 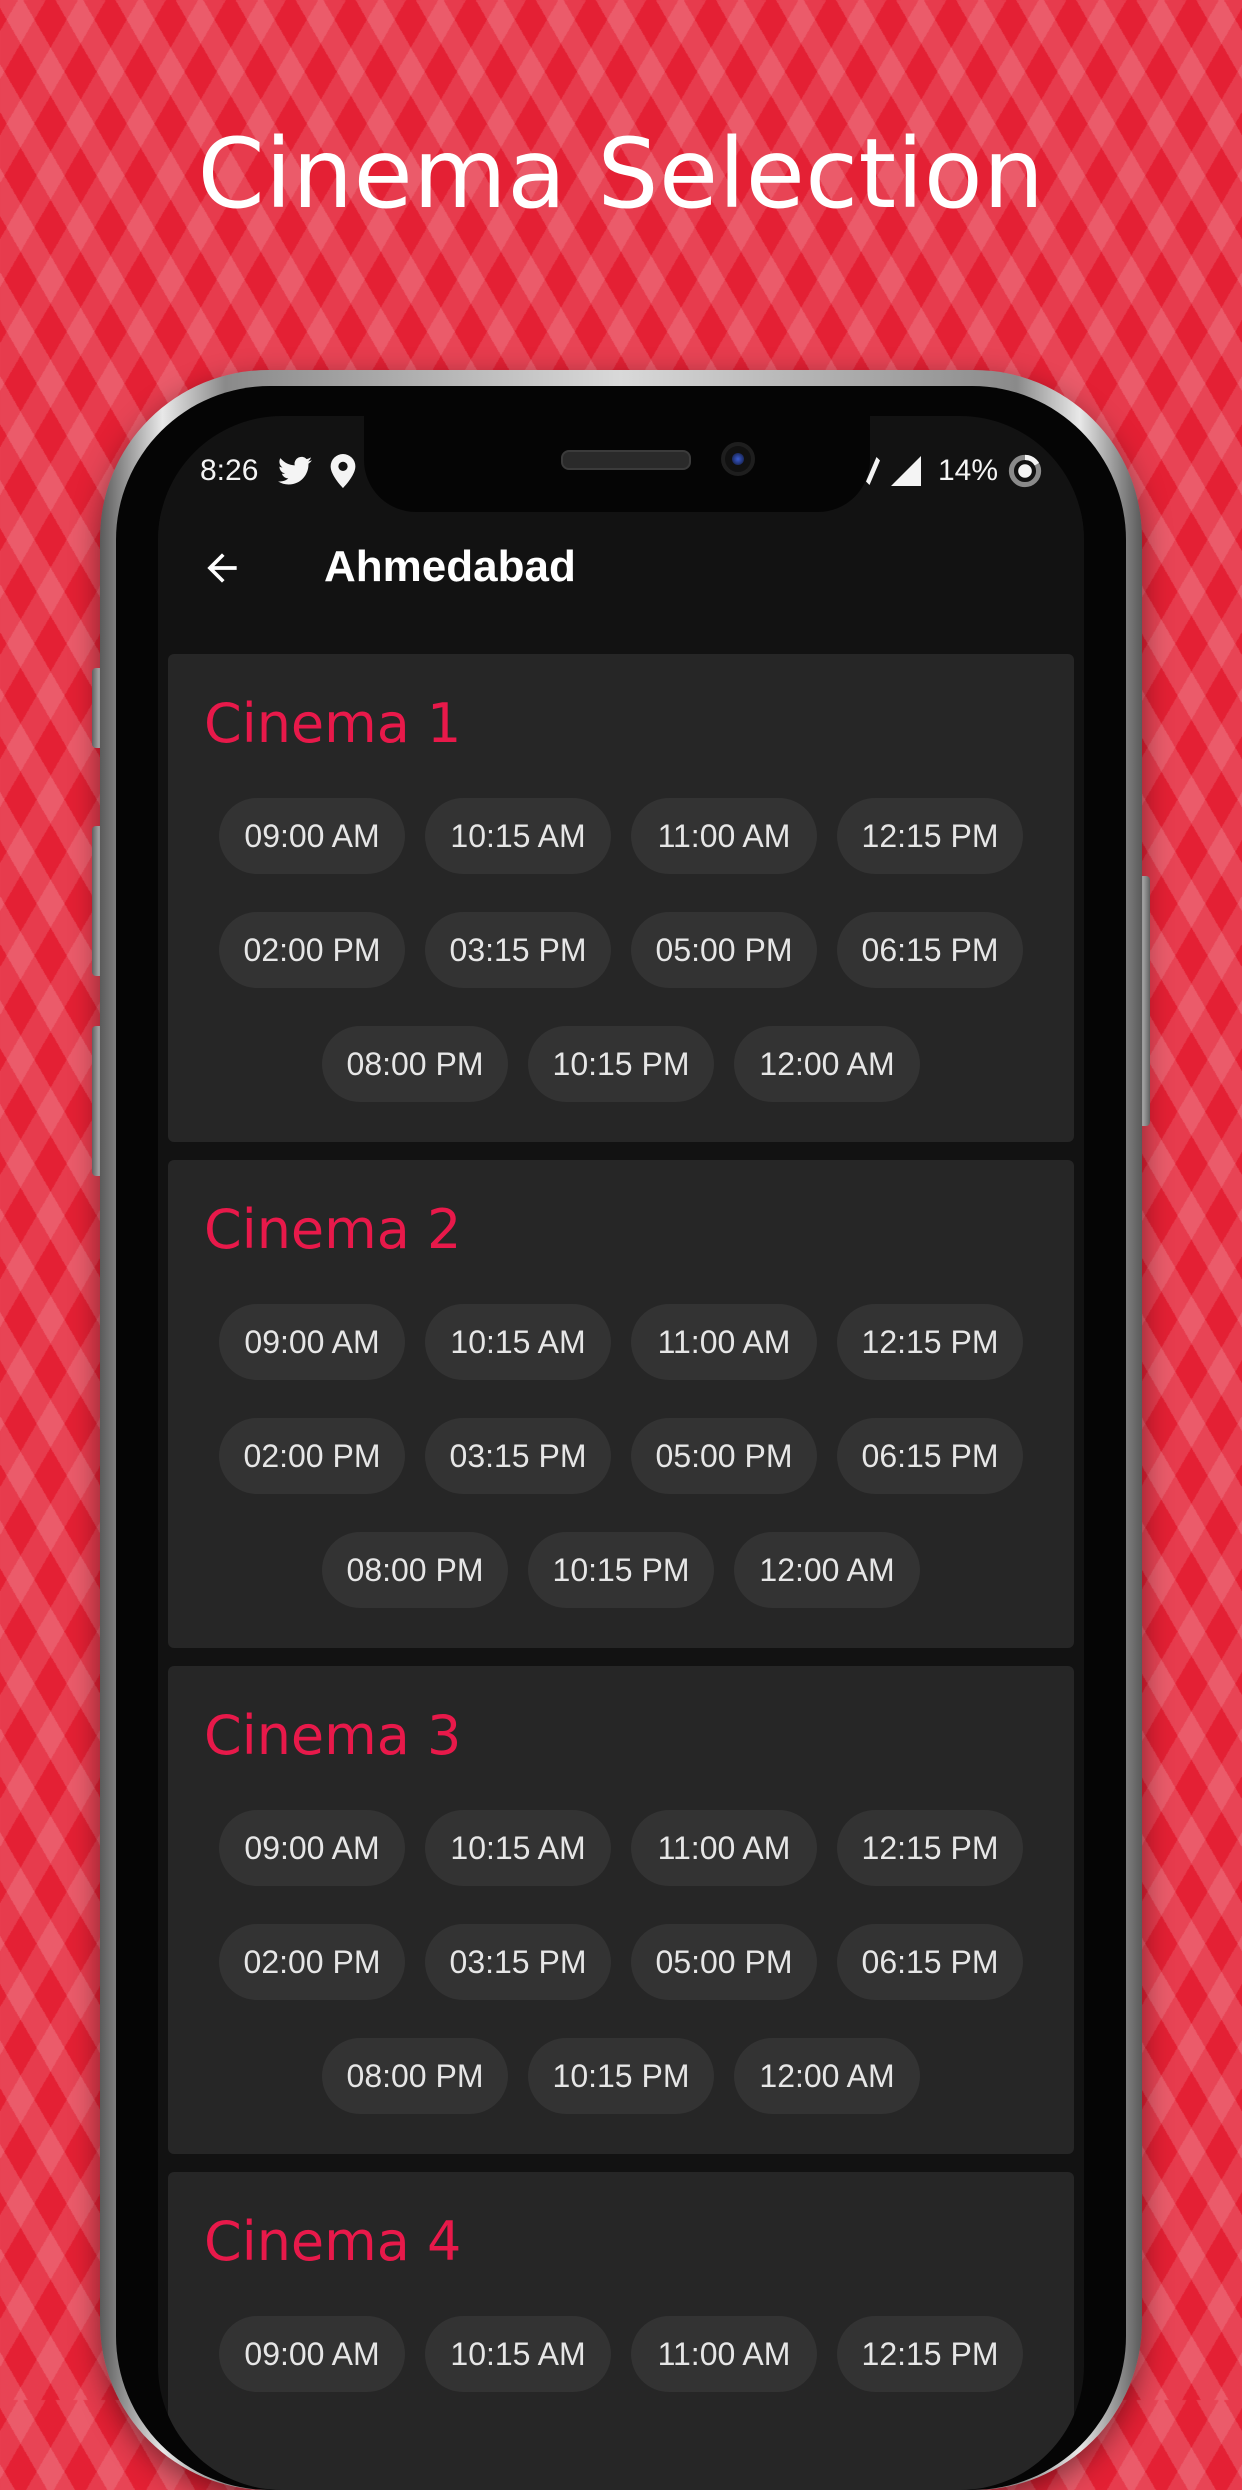 What do you see at coordinates (1025, 471) in the screenshot?
I see `battery-icon` at bounding box center [1025, 471].